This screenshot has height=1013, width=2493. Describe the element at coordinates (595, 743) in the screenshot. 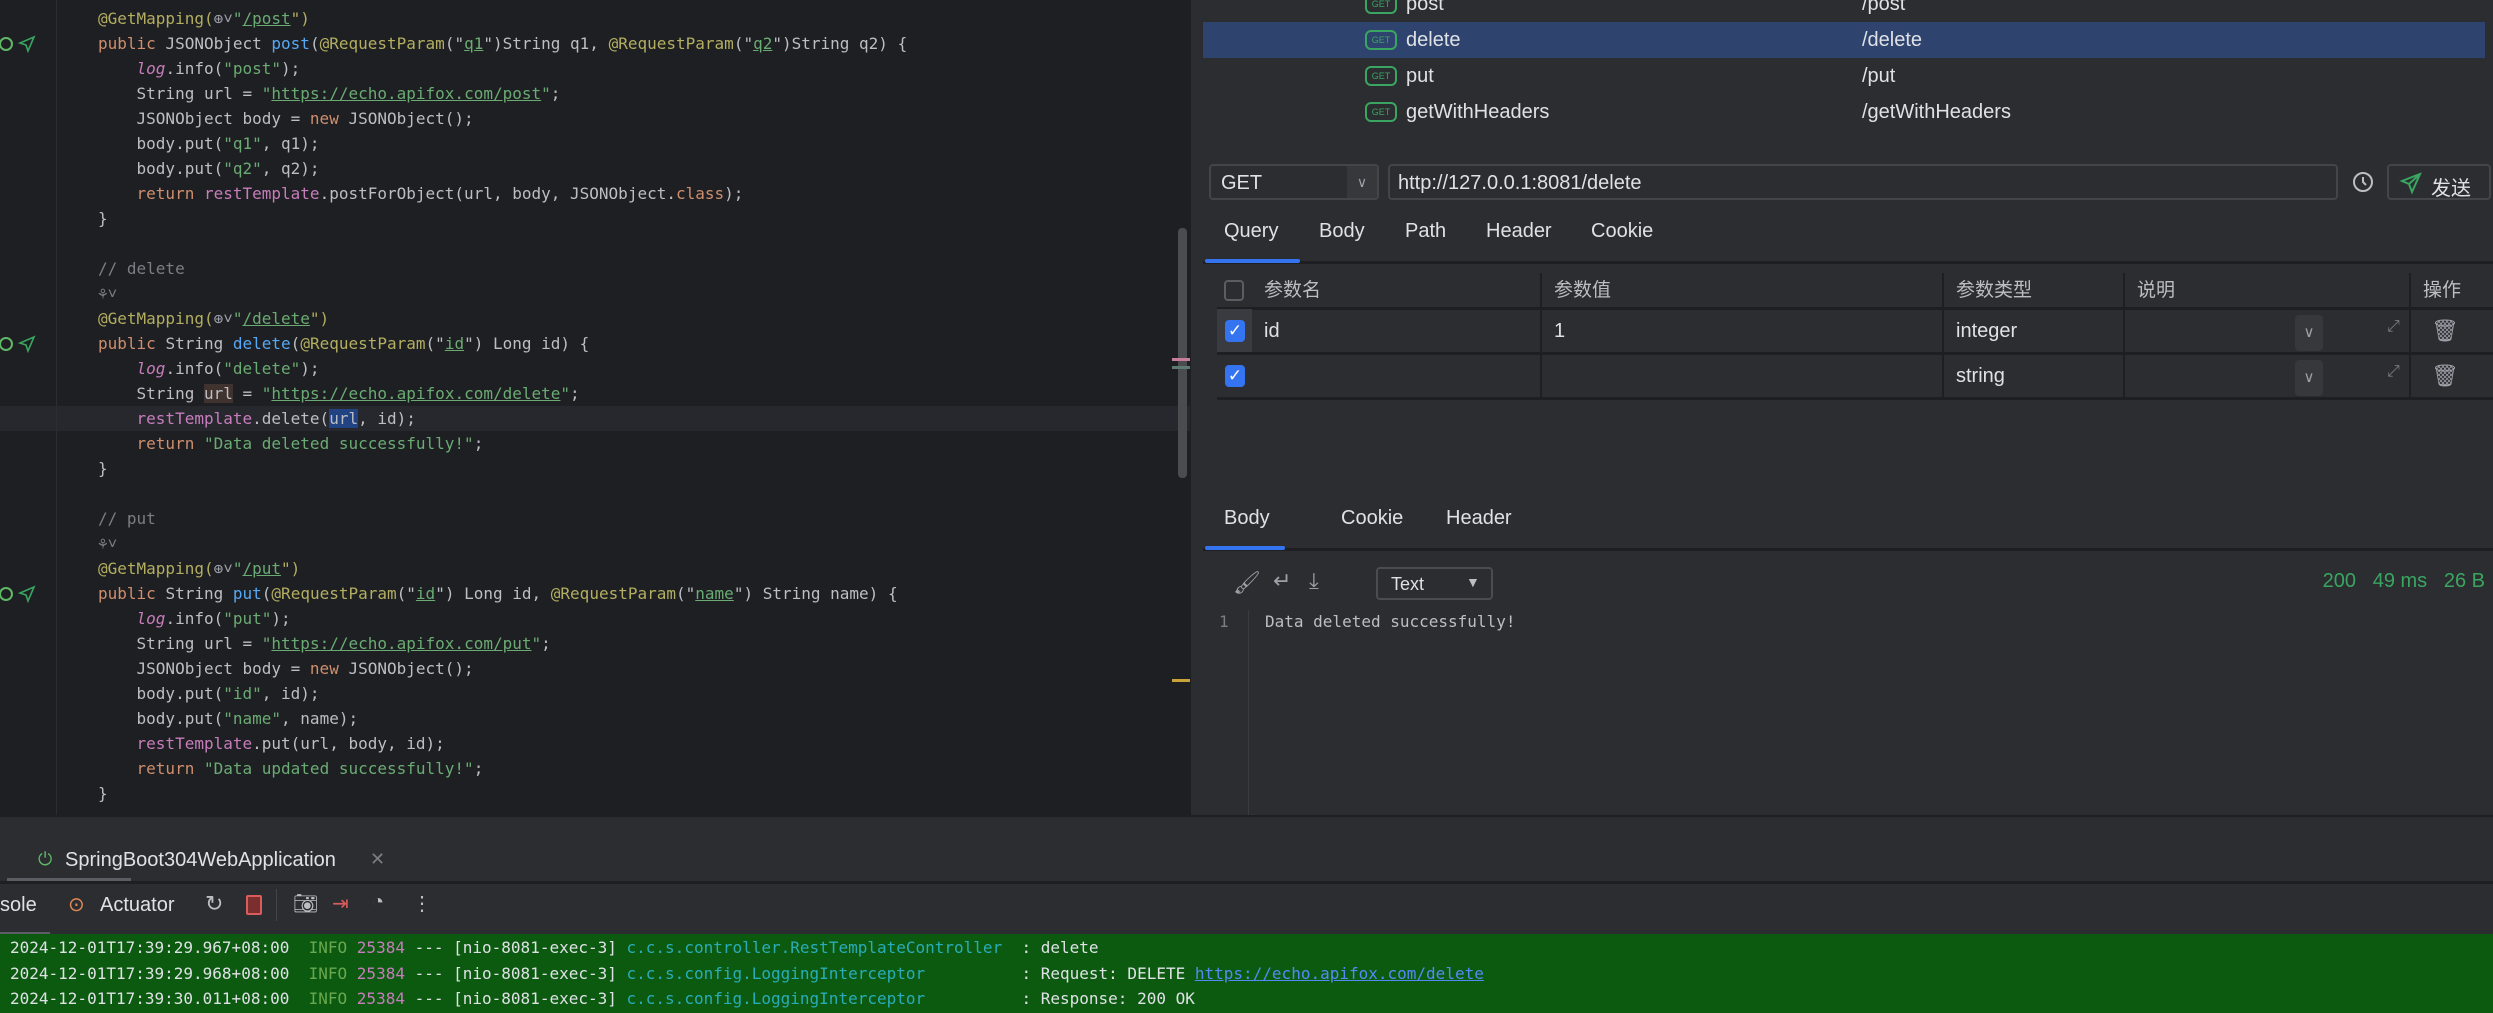

I see `code-line: restTemplate.put(url, body, id);` at that location.